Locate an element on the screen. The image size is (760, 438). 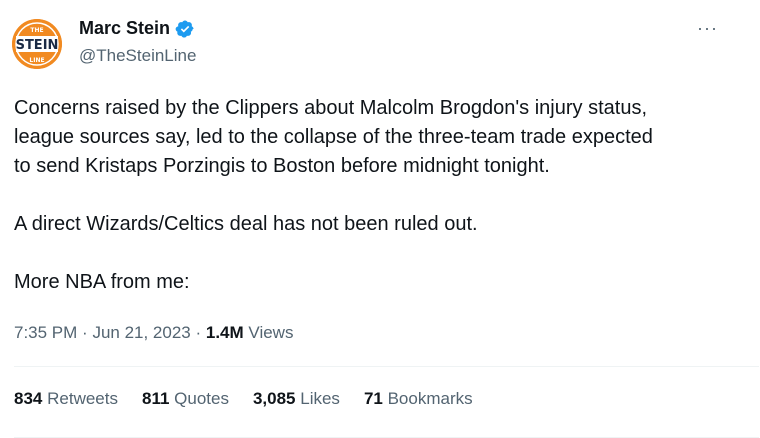
stat-number: 3,085 is located at coordinates (274, 398).